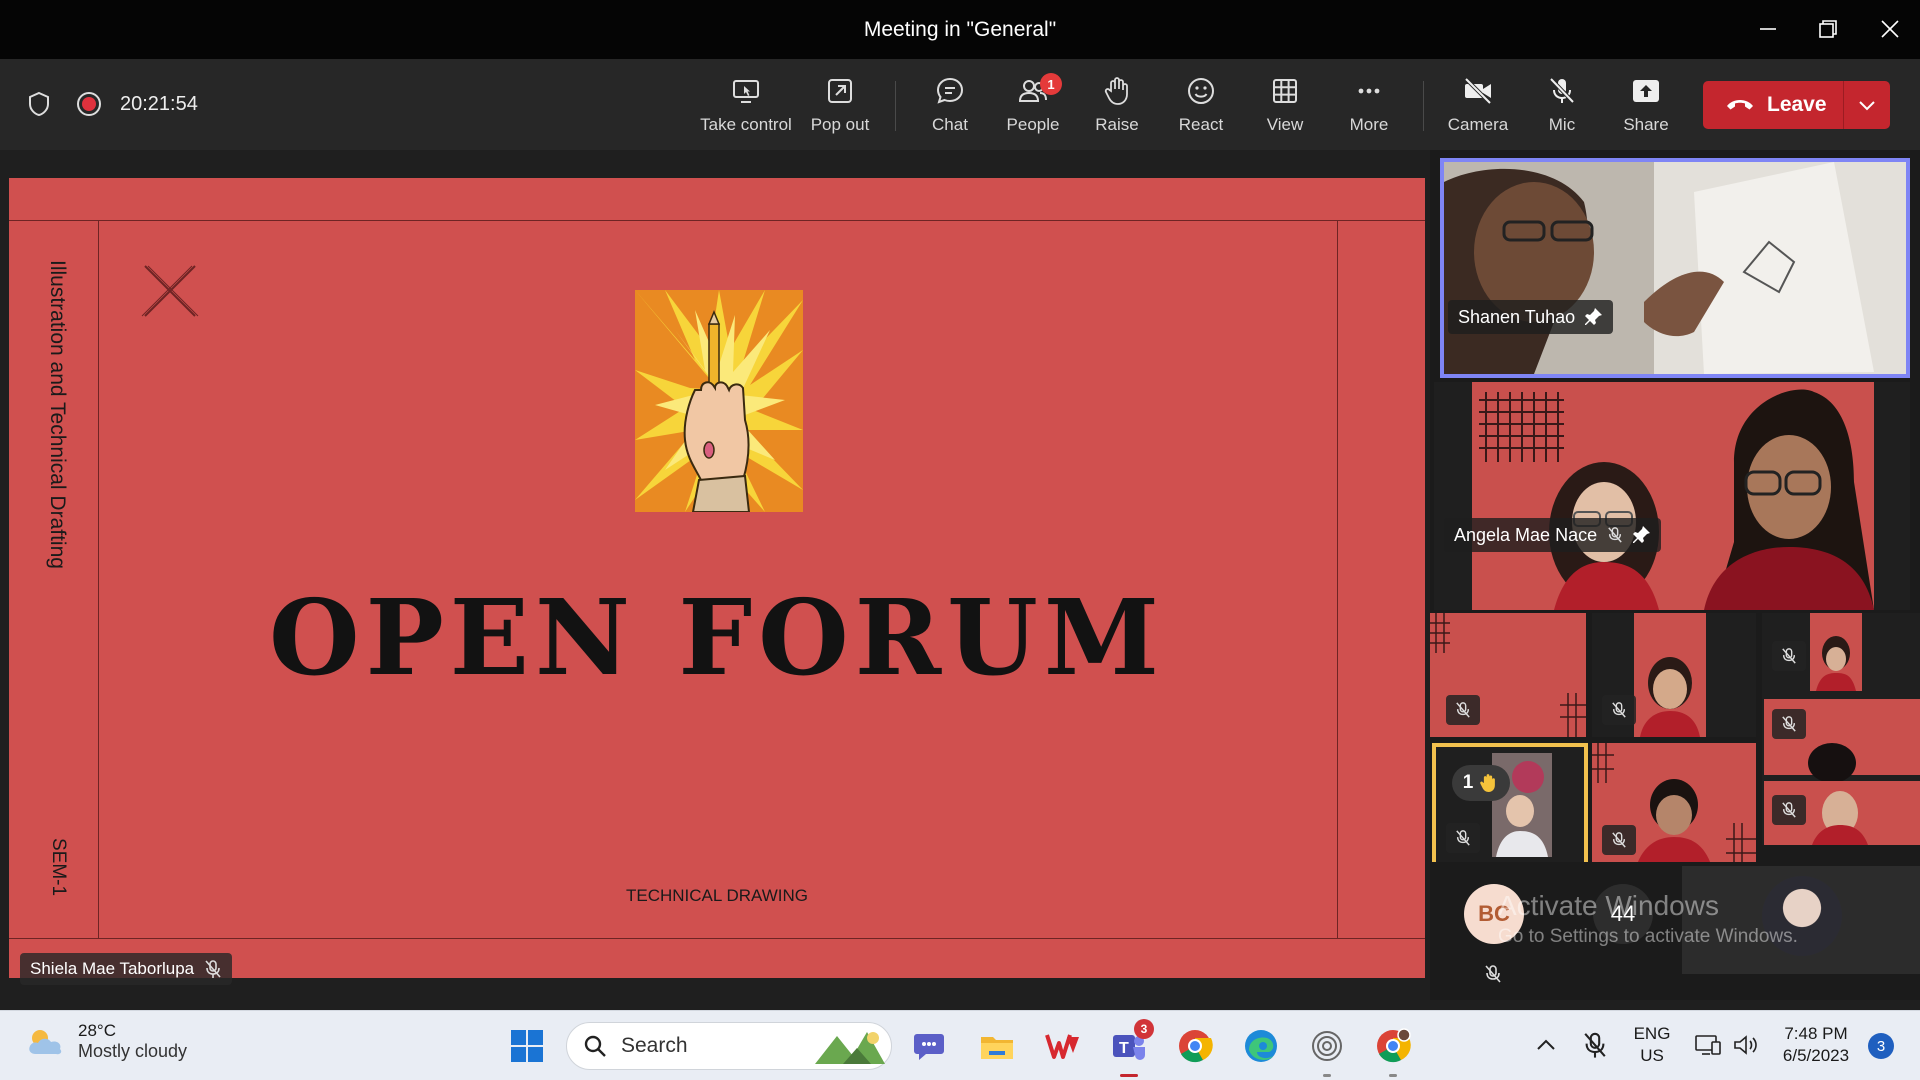 The height and width of the screenshot is (1080, 1920). What do you see at coordinates (1195, 1046) in the screenshot?
I see `taskbar-chrome` at bounding box center [1195, 1046].